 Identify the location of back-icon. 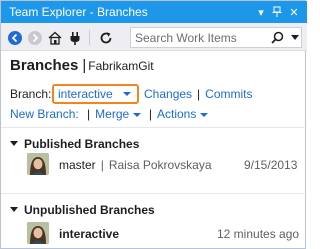
(15, 38).